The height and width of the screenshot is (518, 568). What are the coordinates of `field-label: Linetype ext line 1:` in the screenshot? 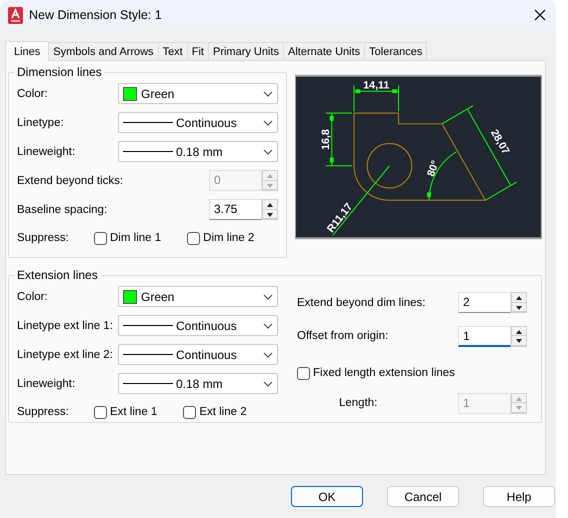 It's located at (65, 326).